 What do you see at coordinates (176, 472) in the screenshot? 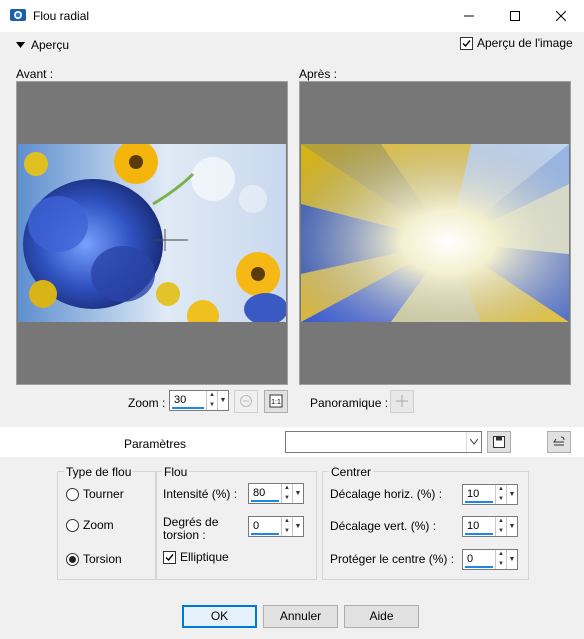
I see `blur-group-title: Flou` at bounding box center [176, 472].